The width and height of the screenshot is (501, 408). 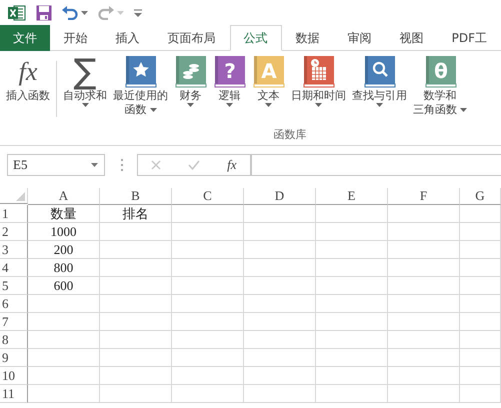 I want to click on row-header: 1, so click(x=14, y=214).